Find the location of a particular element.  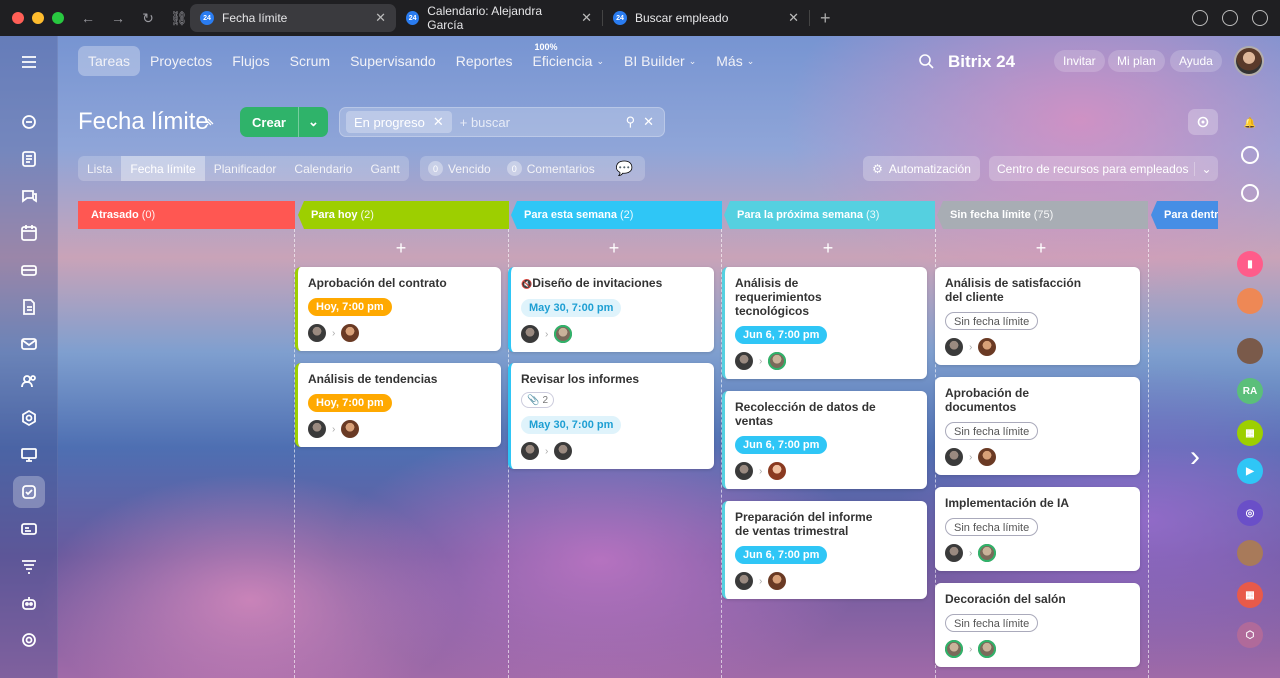

nav-supervisando: Supervisando is located at coordinates (393, 61).